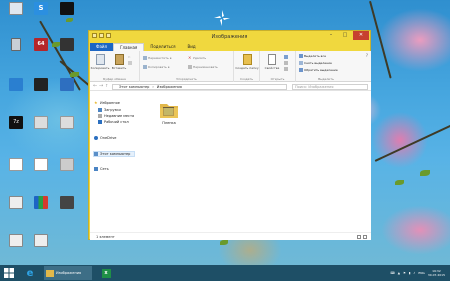 This screenshot has width=450, height=281. Describe the element at coordinates (41, 164) in the screenshot. I see `document-icon` at that location.